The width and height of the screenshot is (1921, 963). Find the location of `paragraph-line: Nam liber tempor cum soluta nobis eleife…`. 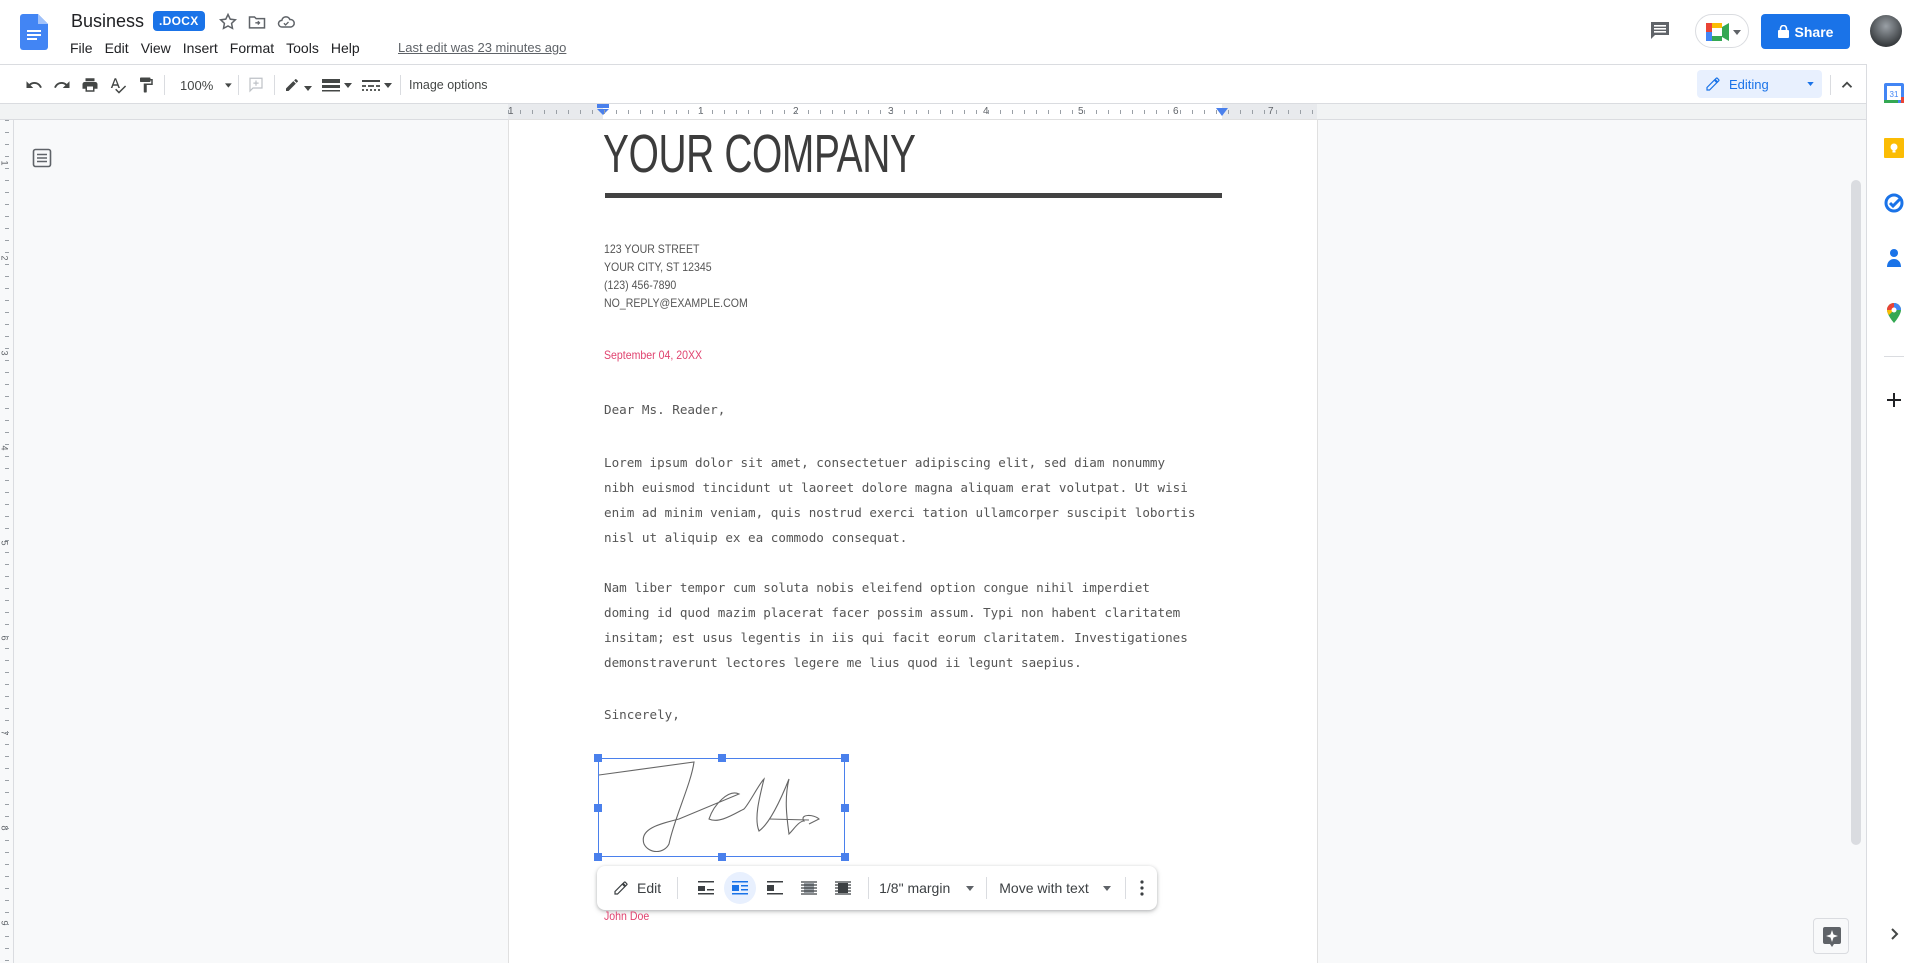

paragraph-line: Nam liber tempor cum soluta nobis eleife… is located at coordinates (877, 587).